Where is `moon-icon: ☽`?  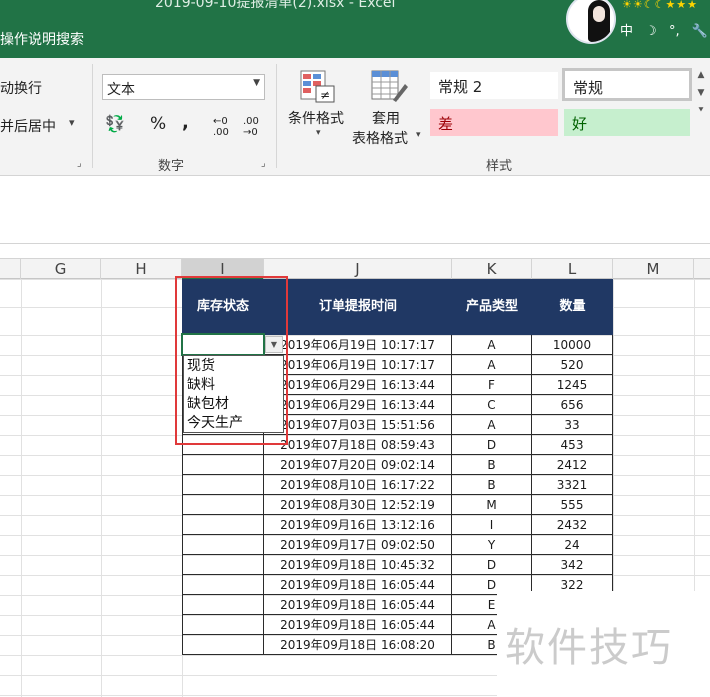
moon-icon: ☽ is located at coordinates (651, 31).